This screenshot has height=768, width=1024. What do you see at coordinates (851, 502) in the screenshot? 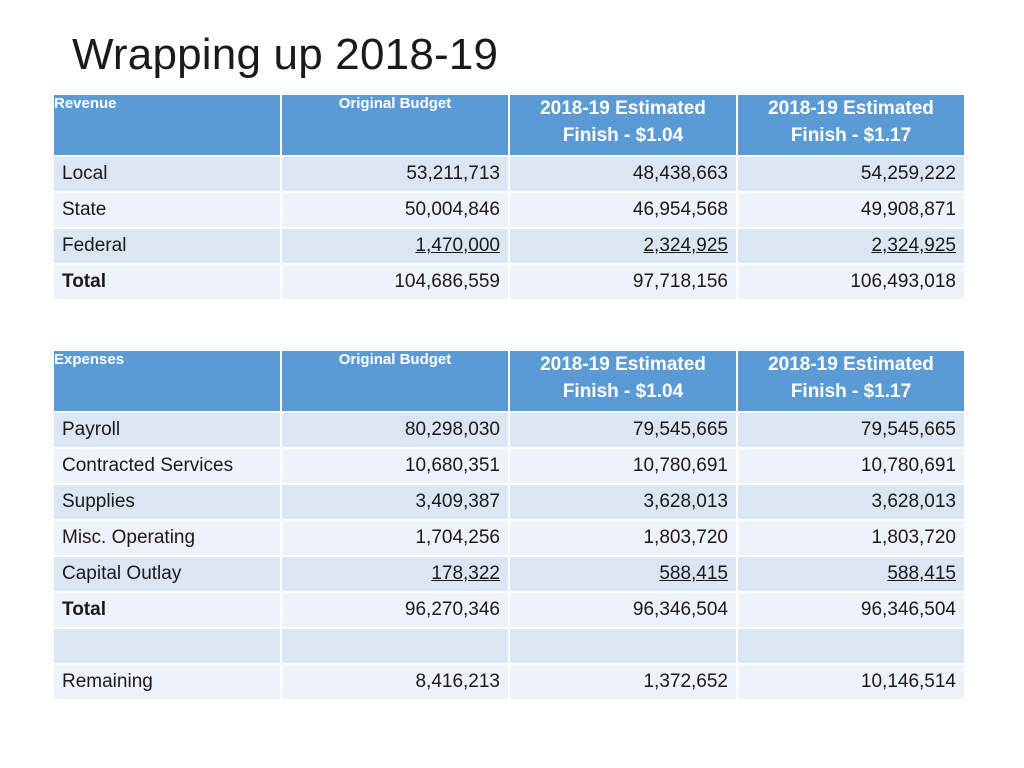
I see `estimate-117-cell: 3,628,013` at bounding box center [851, 502].